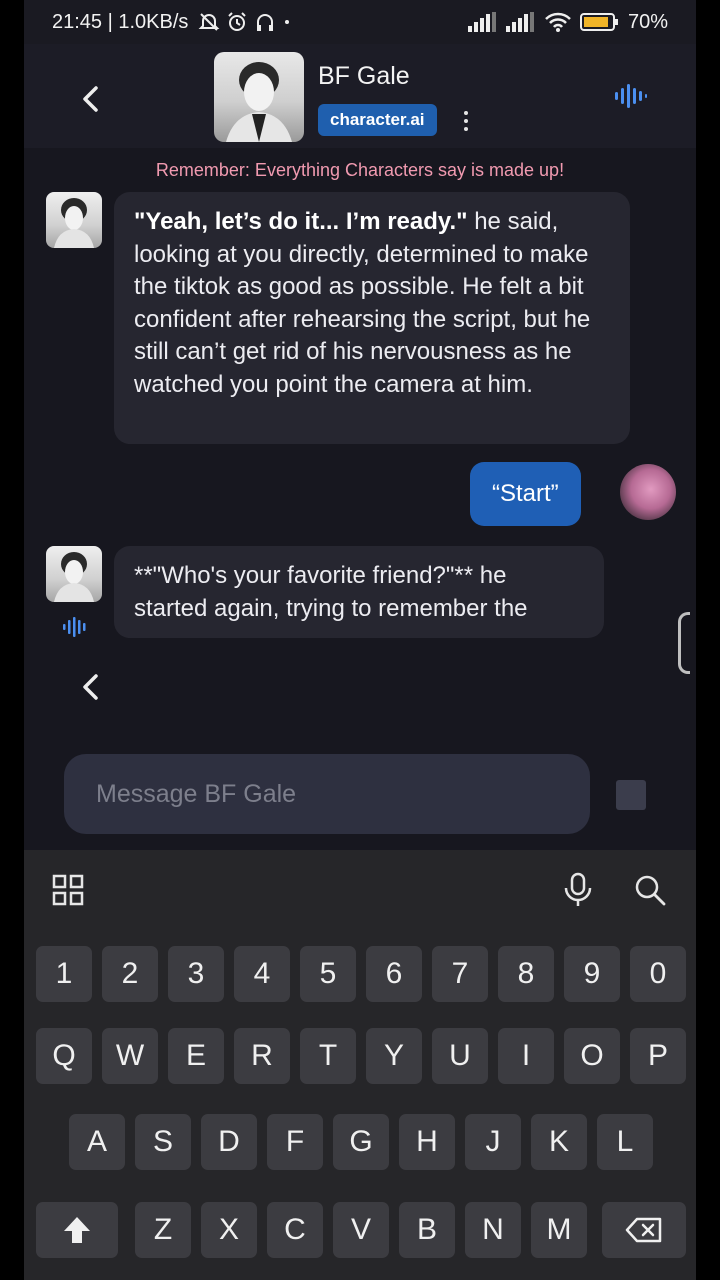 This screenshot has width=720, height=1280. I want to click on shift-icon, so click(77, 1230).